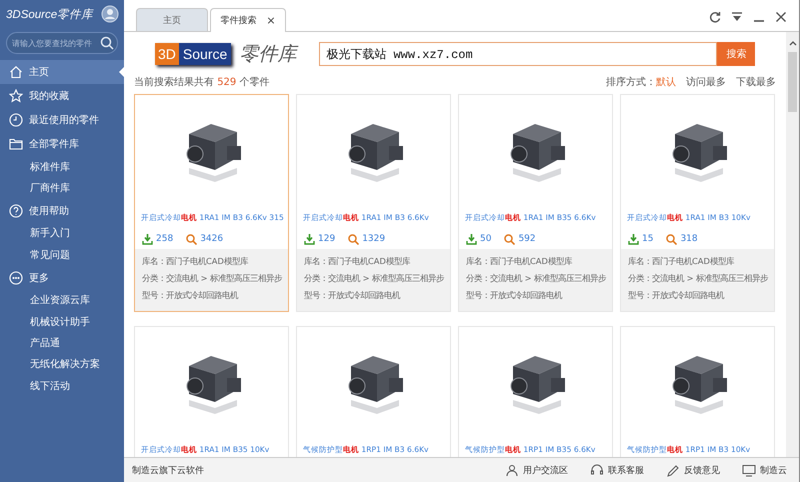  Describe the element at coordinates (168, 470) in the screenshot. I see `status-text: 制造云旗下云软件` at that location.